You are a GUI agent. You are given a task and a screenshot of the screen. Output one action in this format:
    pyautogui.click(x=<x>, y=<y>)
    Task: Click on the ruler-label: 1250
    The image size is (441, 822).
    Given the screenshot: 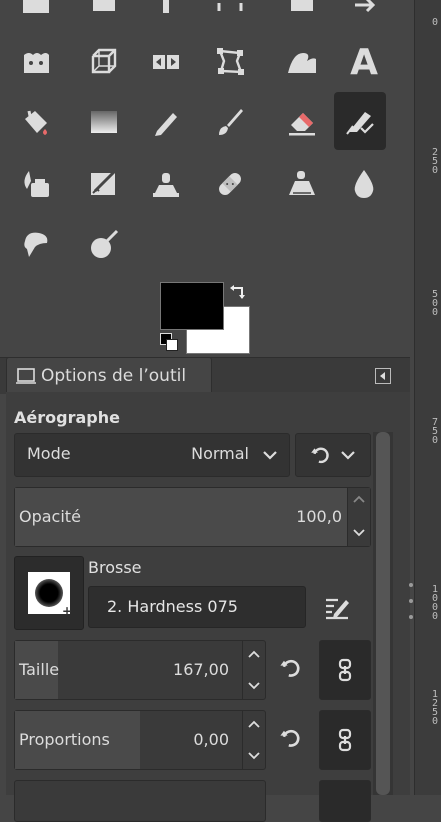 What is the action you would take?
    pyautogui.click(x=435, y=708)
    